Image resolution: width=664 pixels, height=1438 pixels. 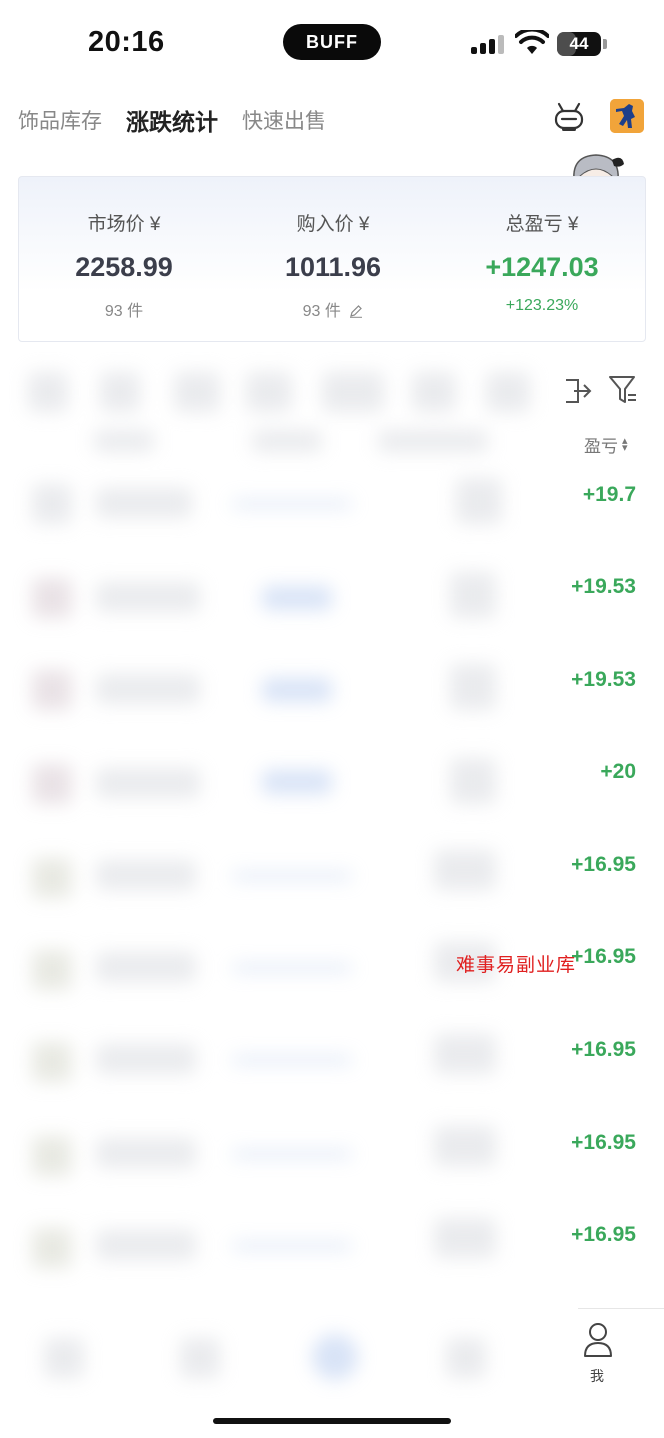 I want to click on top-tabs: 饰品库存 涨跌统计 快速出售, so click(x=172, y=120).